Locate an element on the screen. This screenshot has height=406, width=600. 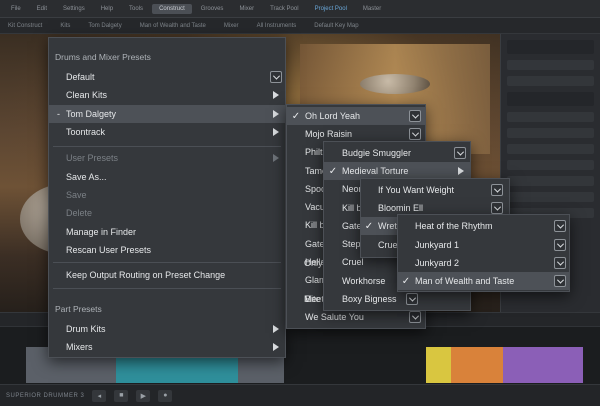
preset-if-you-want-weight: If You Want Weight is located at coordinates (435, 190).